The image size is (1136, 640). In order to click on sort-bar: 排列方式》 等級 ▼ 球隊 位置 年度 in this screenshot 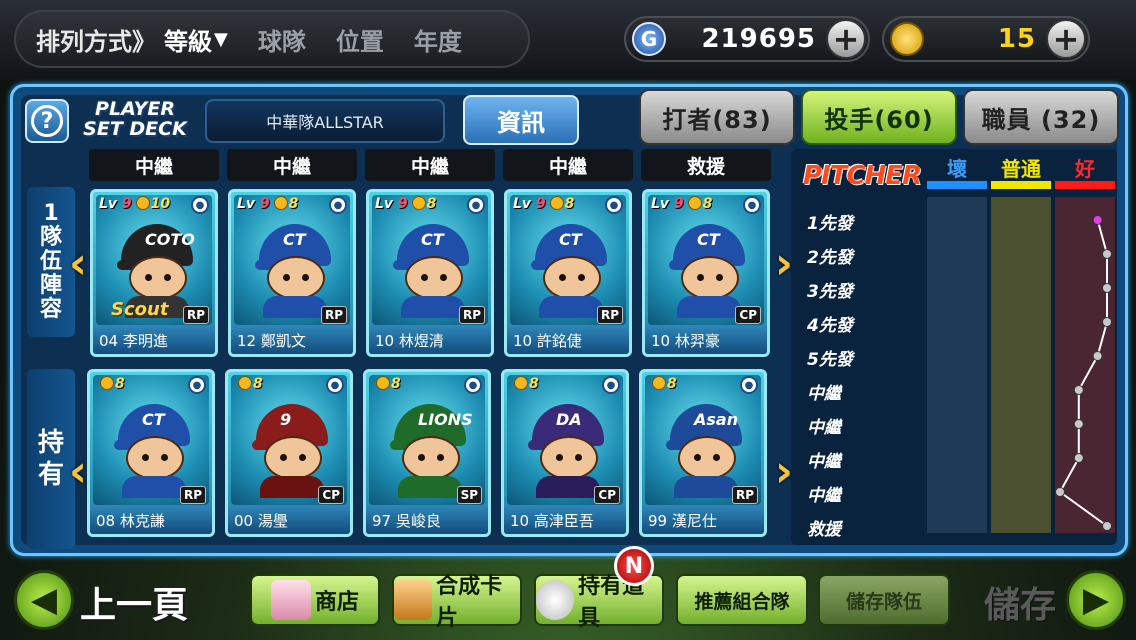, I will do `click(272, 39)`.